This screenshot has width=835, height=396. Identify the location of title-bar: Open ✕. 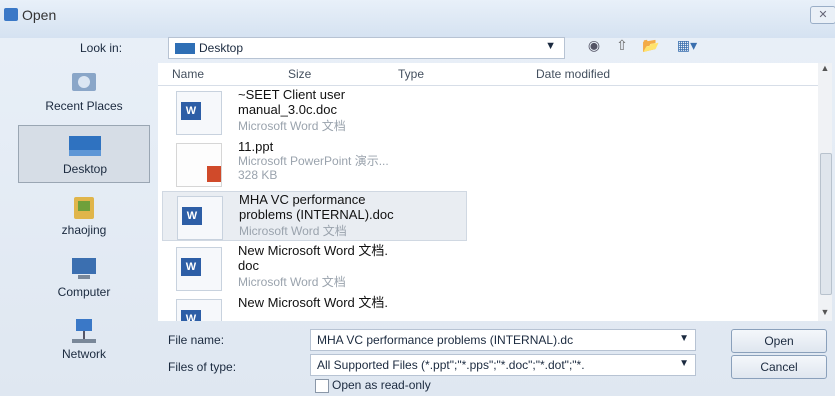
(417, 19).